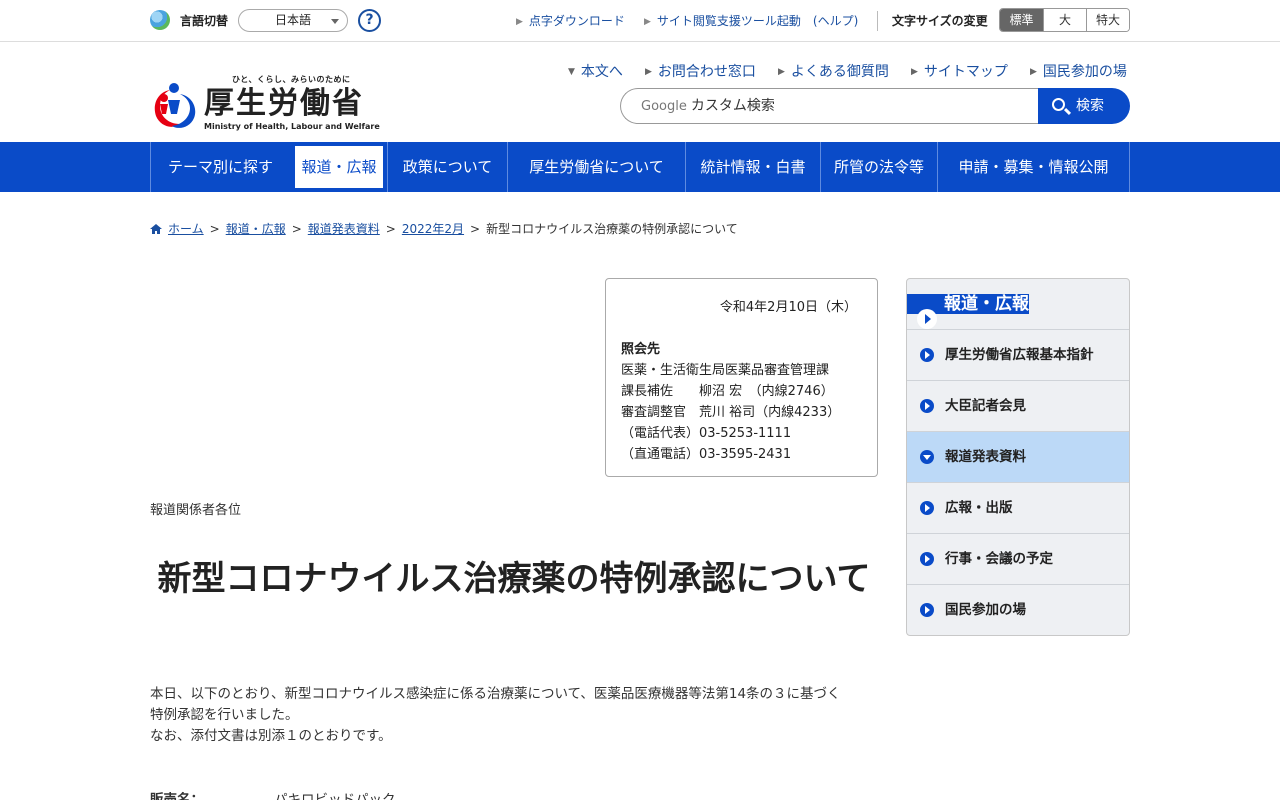  What do you see at coordinates (940, 21) in the screenshot?
I see `font-size-label: 文字サイズの変更` at bounding box center [940, 21].